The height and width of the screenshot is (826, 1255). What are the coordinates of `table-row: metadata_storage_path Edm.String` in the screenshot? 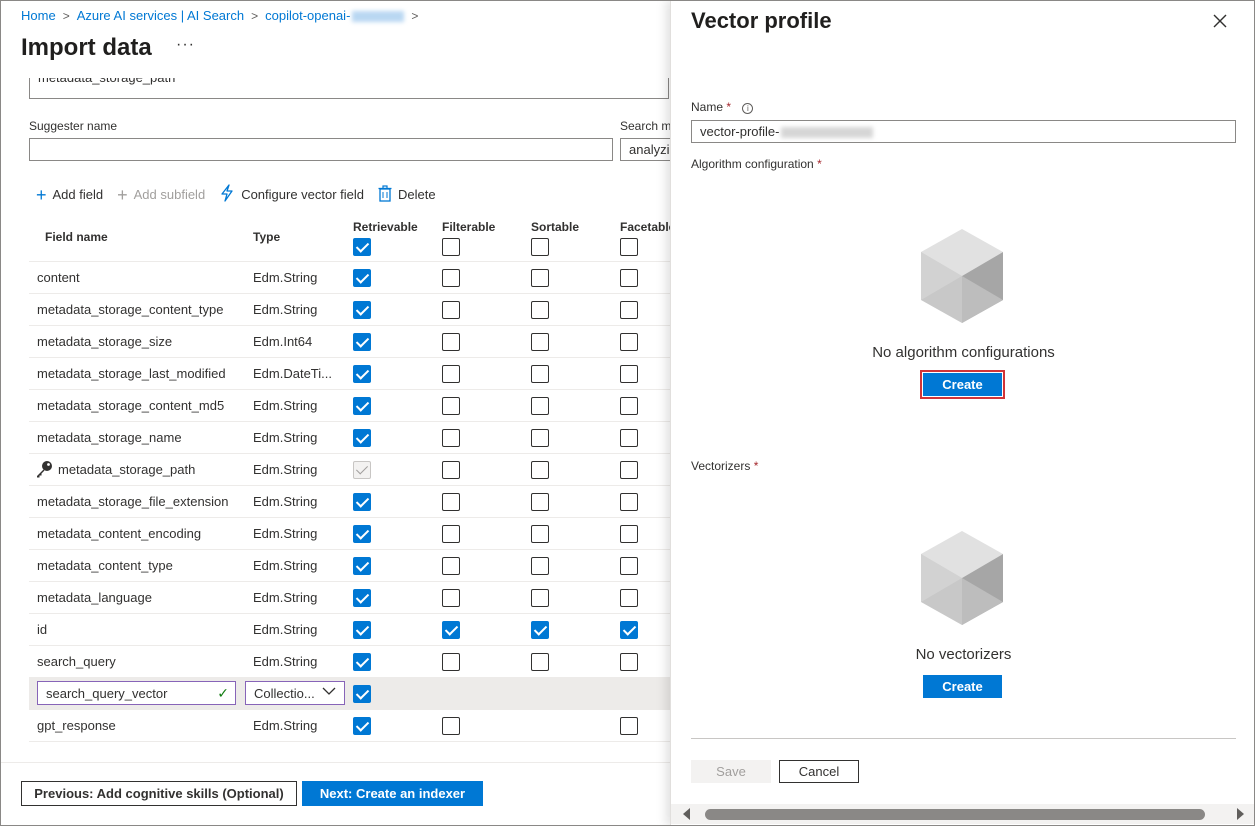 It's located at (349, 470).